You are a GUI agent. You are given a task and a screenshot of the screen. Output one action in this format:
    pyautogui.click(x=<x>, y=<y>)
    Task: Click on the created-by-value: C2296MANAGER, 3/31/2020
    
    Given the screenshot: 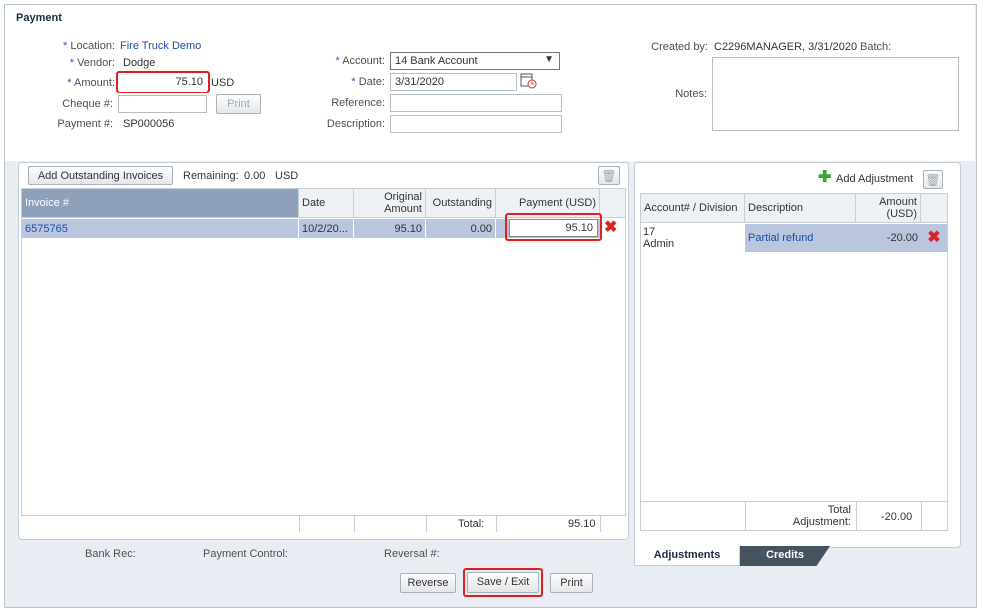 What is the action you would take?
    pyautogui.click(x=786, y=47)
    